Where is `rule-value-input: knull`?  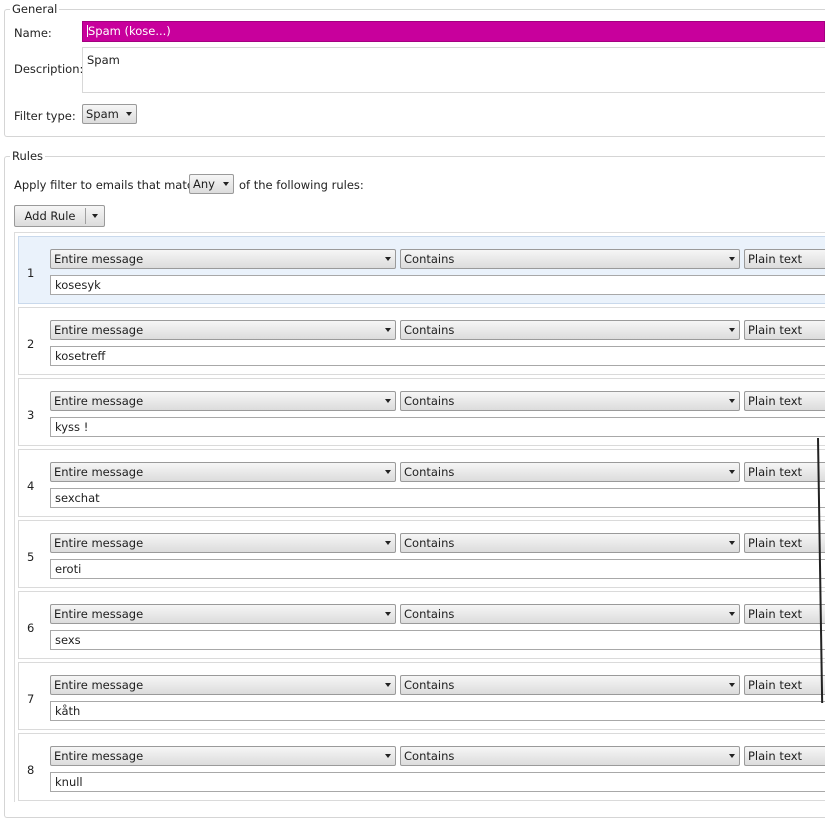
rule-value-input: knull is located at coordinates (437, 782).